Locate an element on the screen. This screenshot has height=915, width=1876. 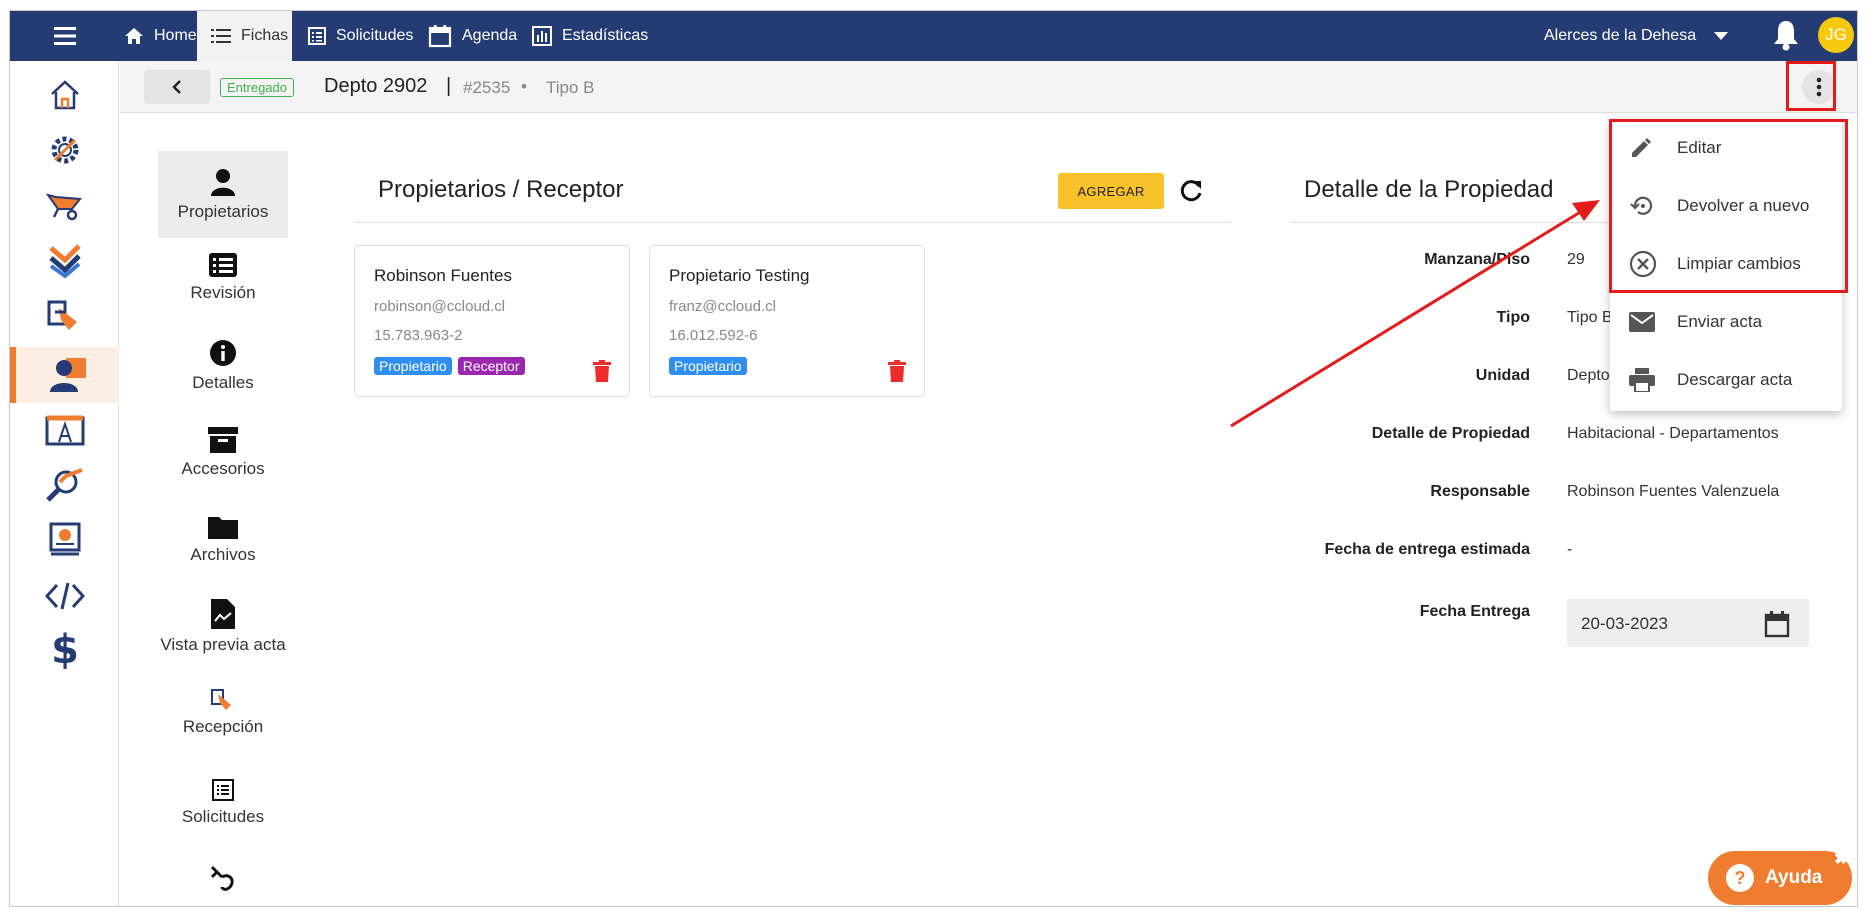
sidebar-item-api is located at coordinates (64, 596).